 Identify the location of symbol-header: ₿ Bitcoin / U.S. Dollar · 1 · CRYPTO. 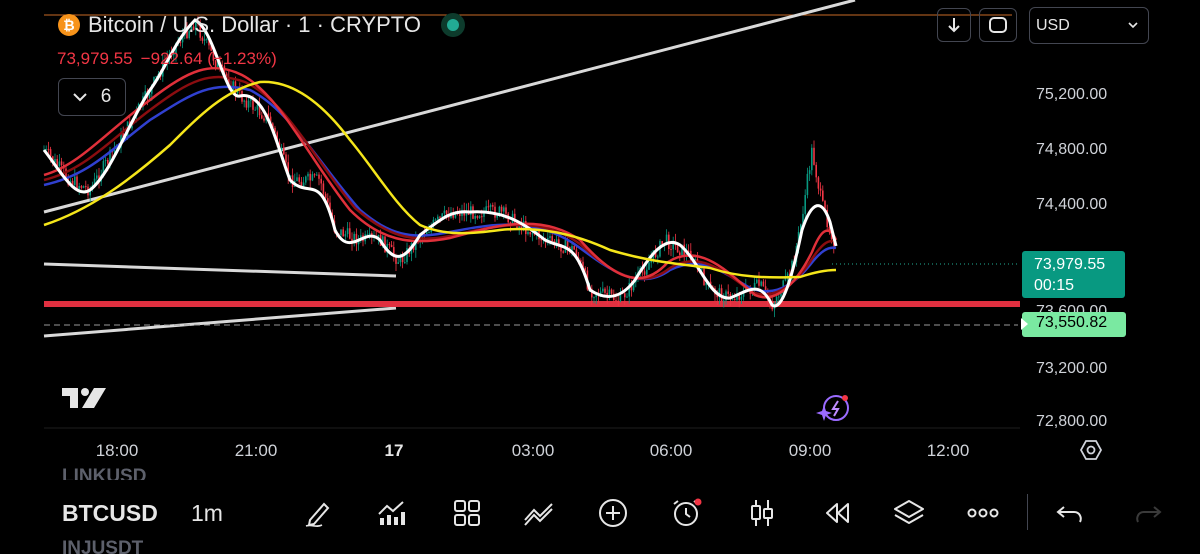
(261, 25).